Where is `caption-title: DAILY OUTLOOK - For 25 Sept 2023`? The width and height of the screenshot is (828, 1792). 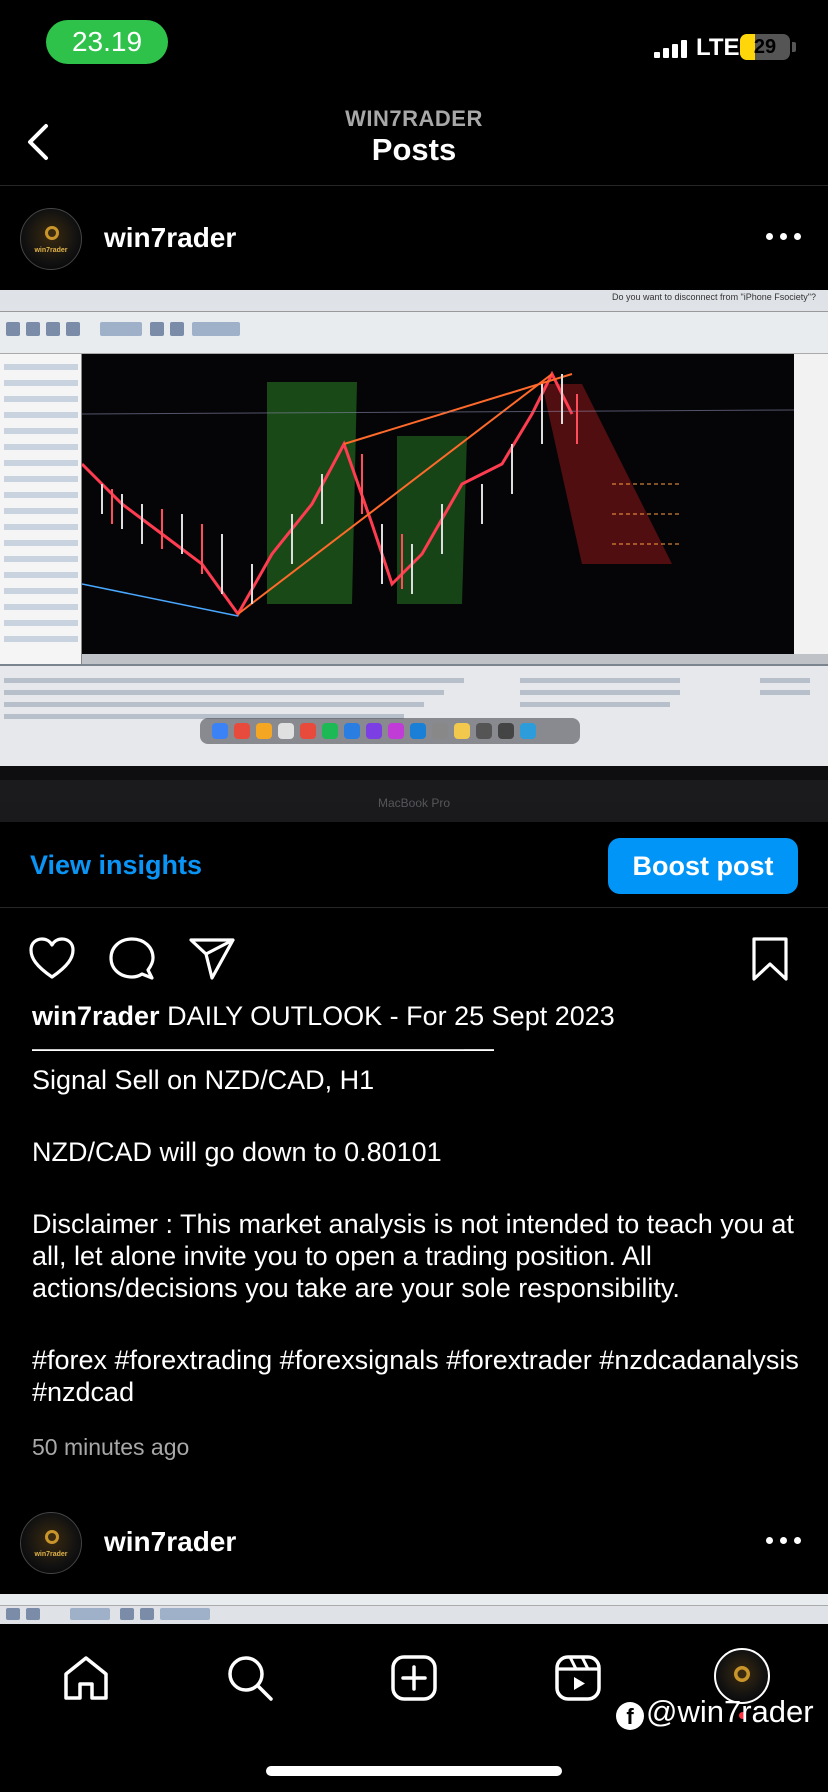 caption-title: DAILY OUTLOOK - For 25 Sept 2023 is located at coordinates (391, 1016).